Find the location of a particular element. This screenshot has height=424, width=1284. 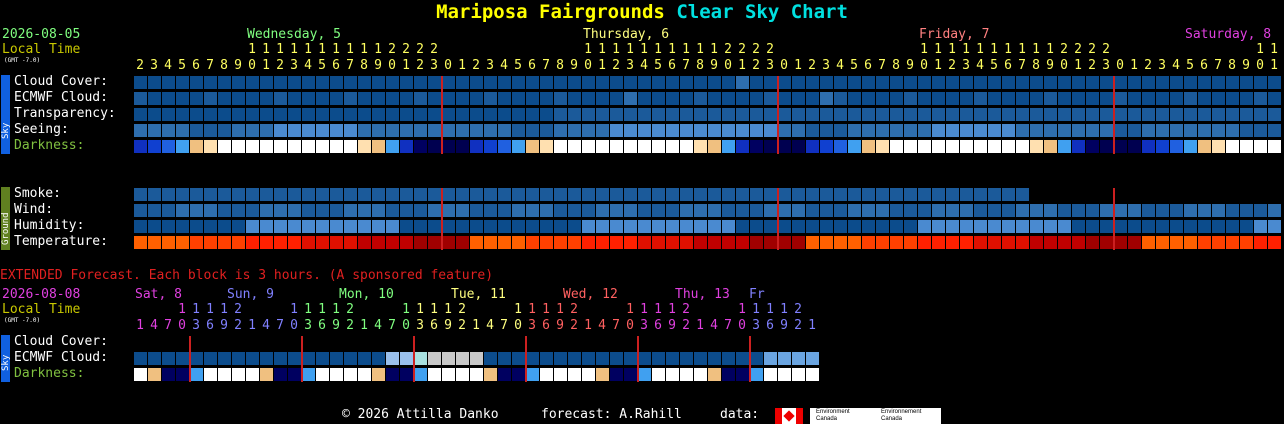

midnight-line is located at coordinates (778, 115).